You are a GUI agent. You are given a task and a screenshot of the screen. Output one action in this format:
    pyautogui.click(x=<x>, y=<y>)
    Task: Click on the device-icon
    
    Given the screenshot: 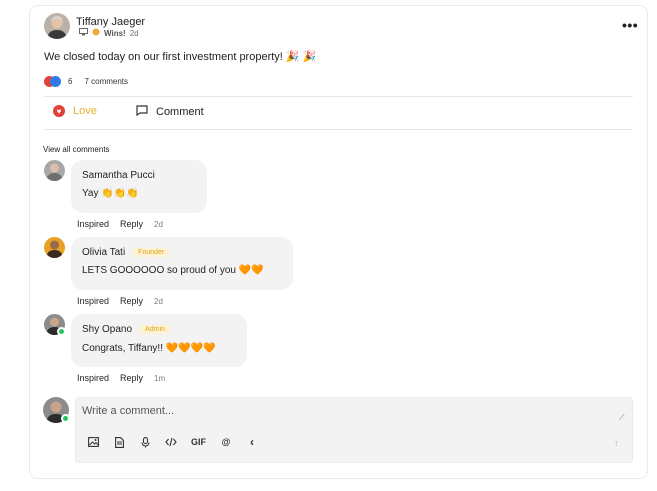 What is the action you would take?
    pyautogui.click(x=83, y=33)
    